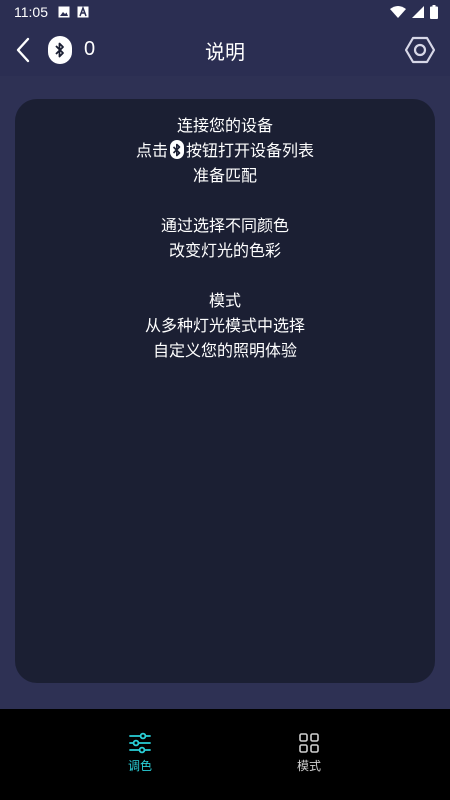 The image size is (450, 800). Describe the element at coordinates (224, 225) in the screenshot. I see `instruction-line: 通过选择不同颜色` at that location.